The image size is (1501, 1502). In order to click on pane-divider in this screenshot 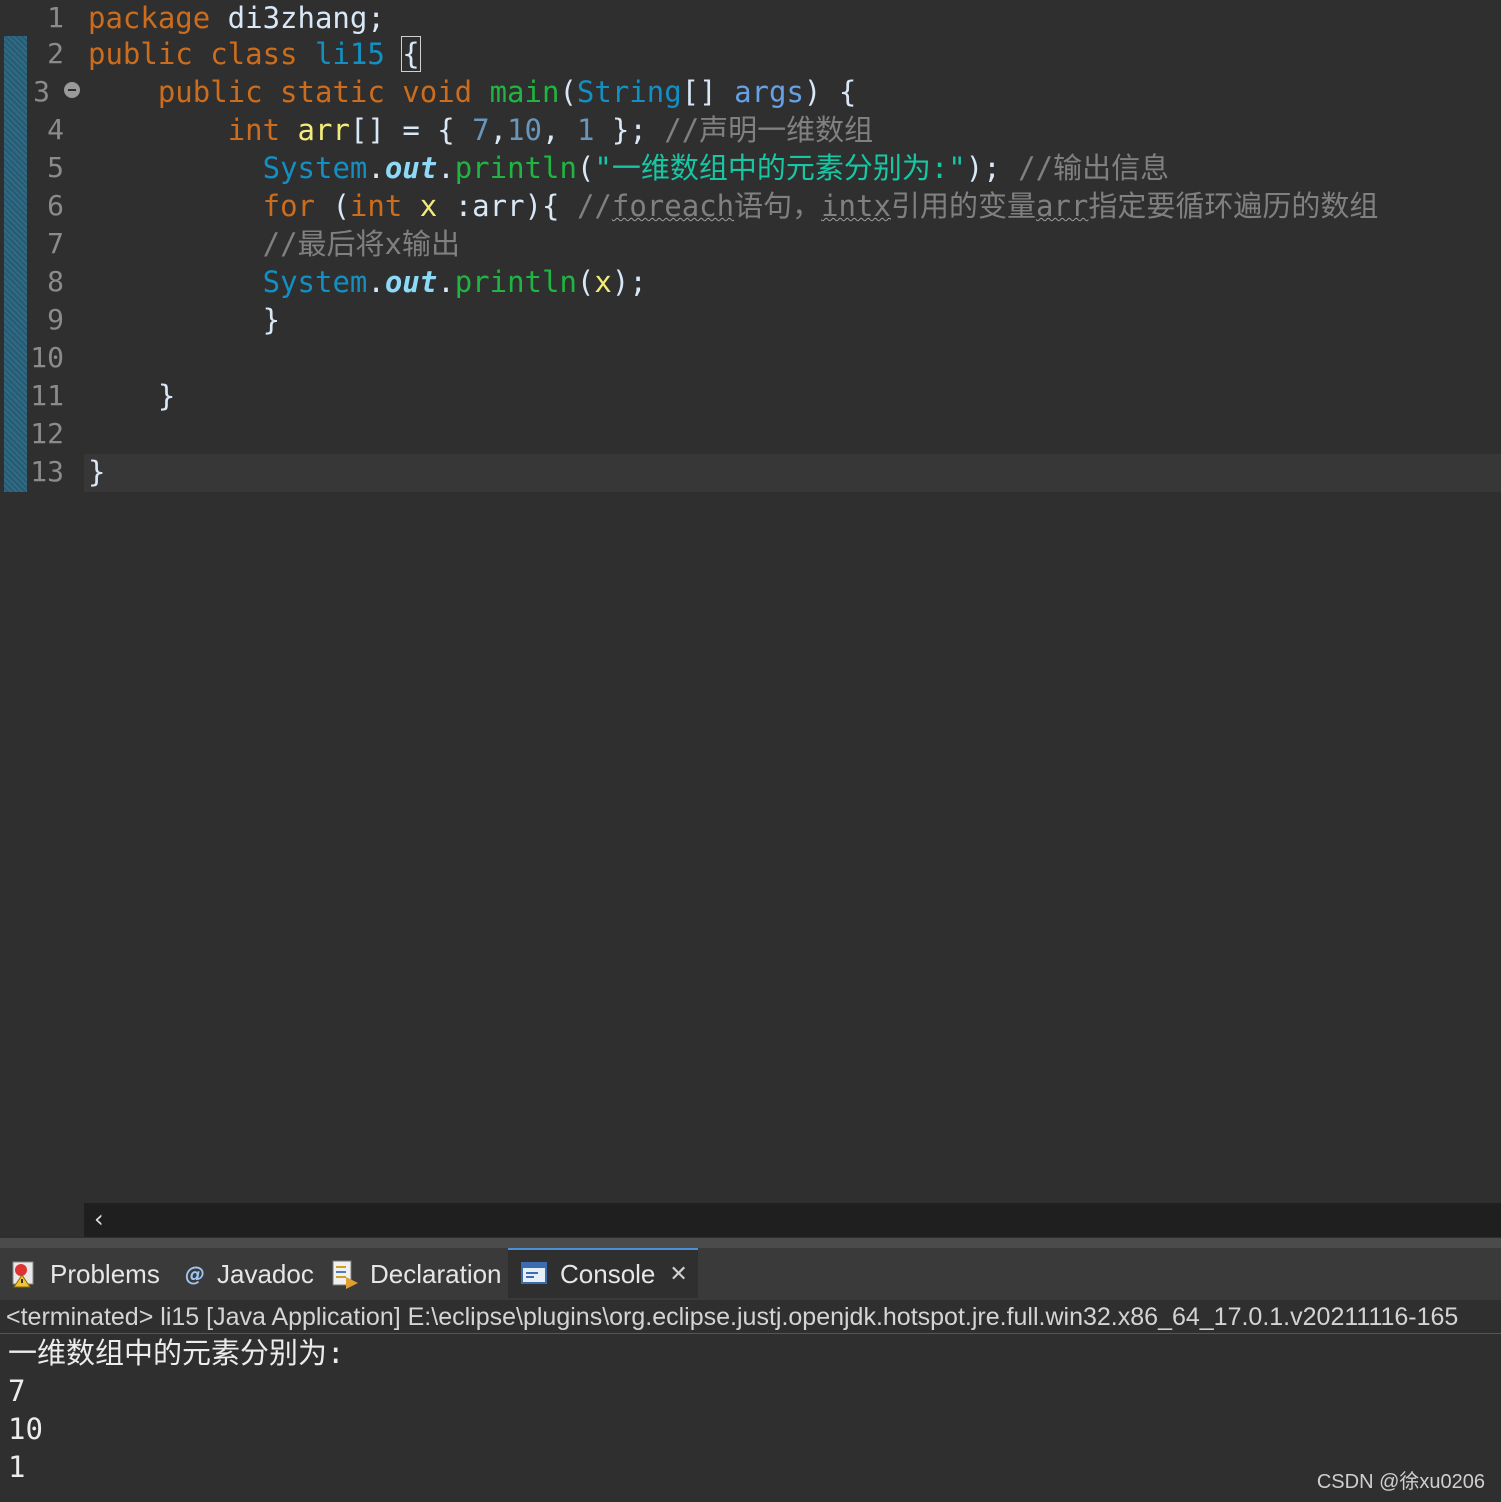, I will do `click(750, 1243)`.